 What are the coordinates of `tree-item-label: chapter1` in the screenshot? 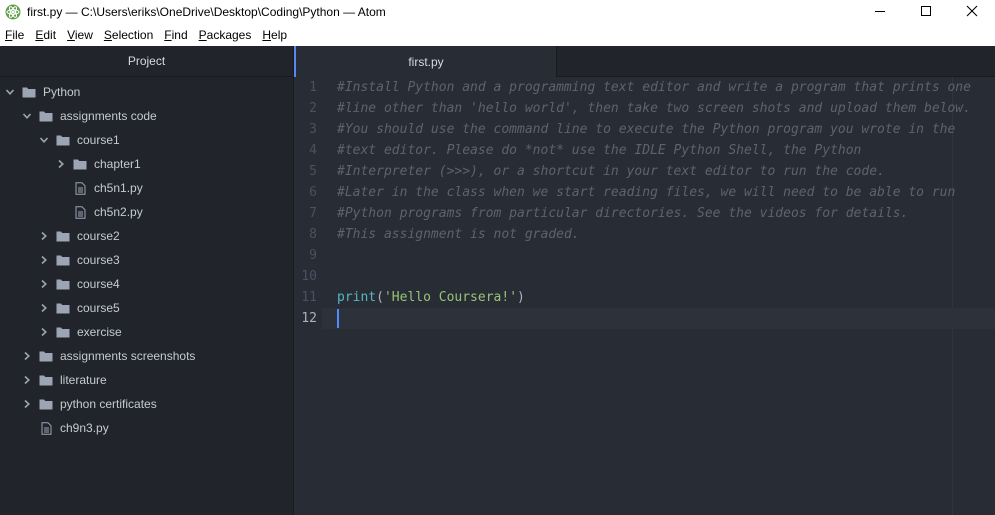 It's located at (117, 164).